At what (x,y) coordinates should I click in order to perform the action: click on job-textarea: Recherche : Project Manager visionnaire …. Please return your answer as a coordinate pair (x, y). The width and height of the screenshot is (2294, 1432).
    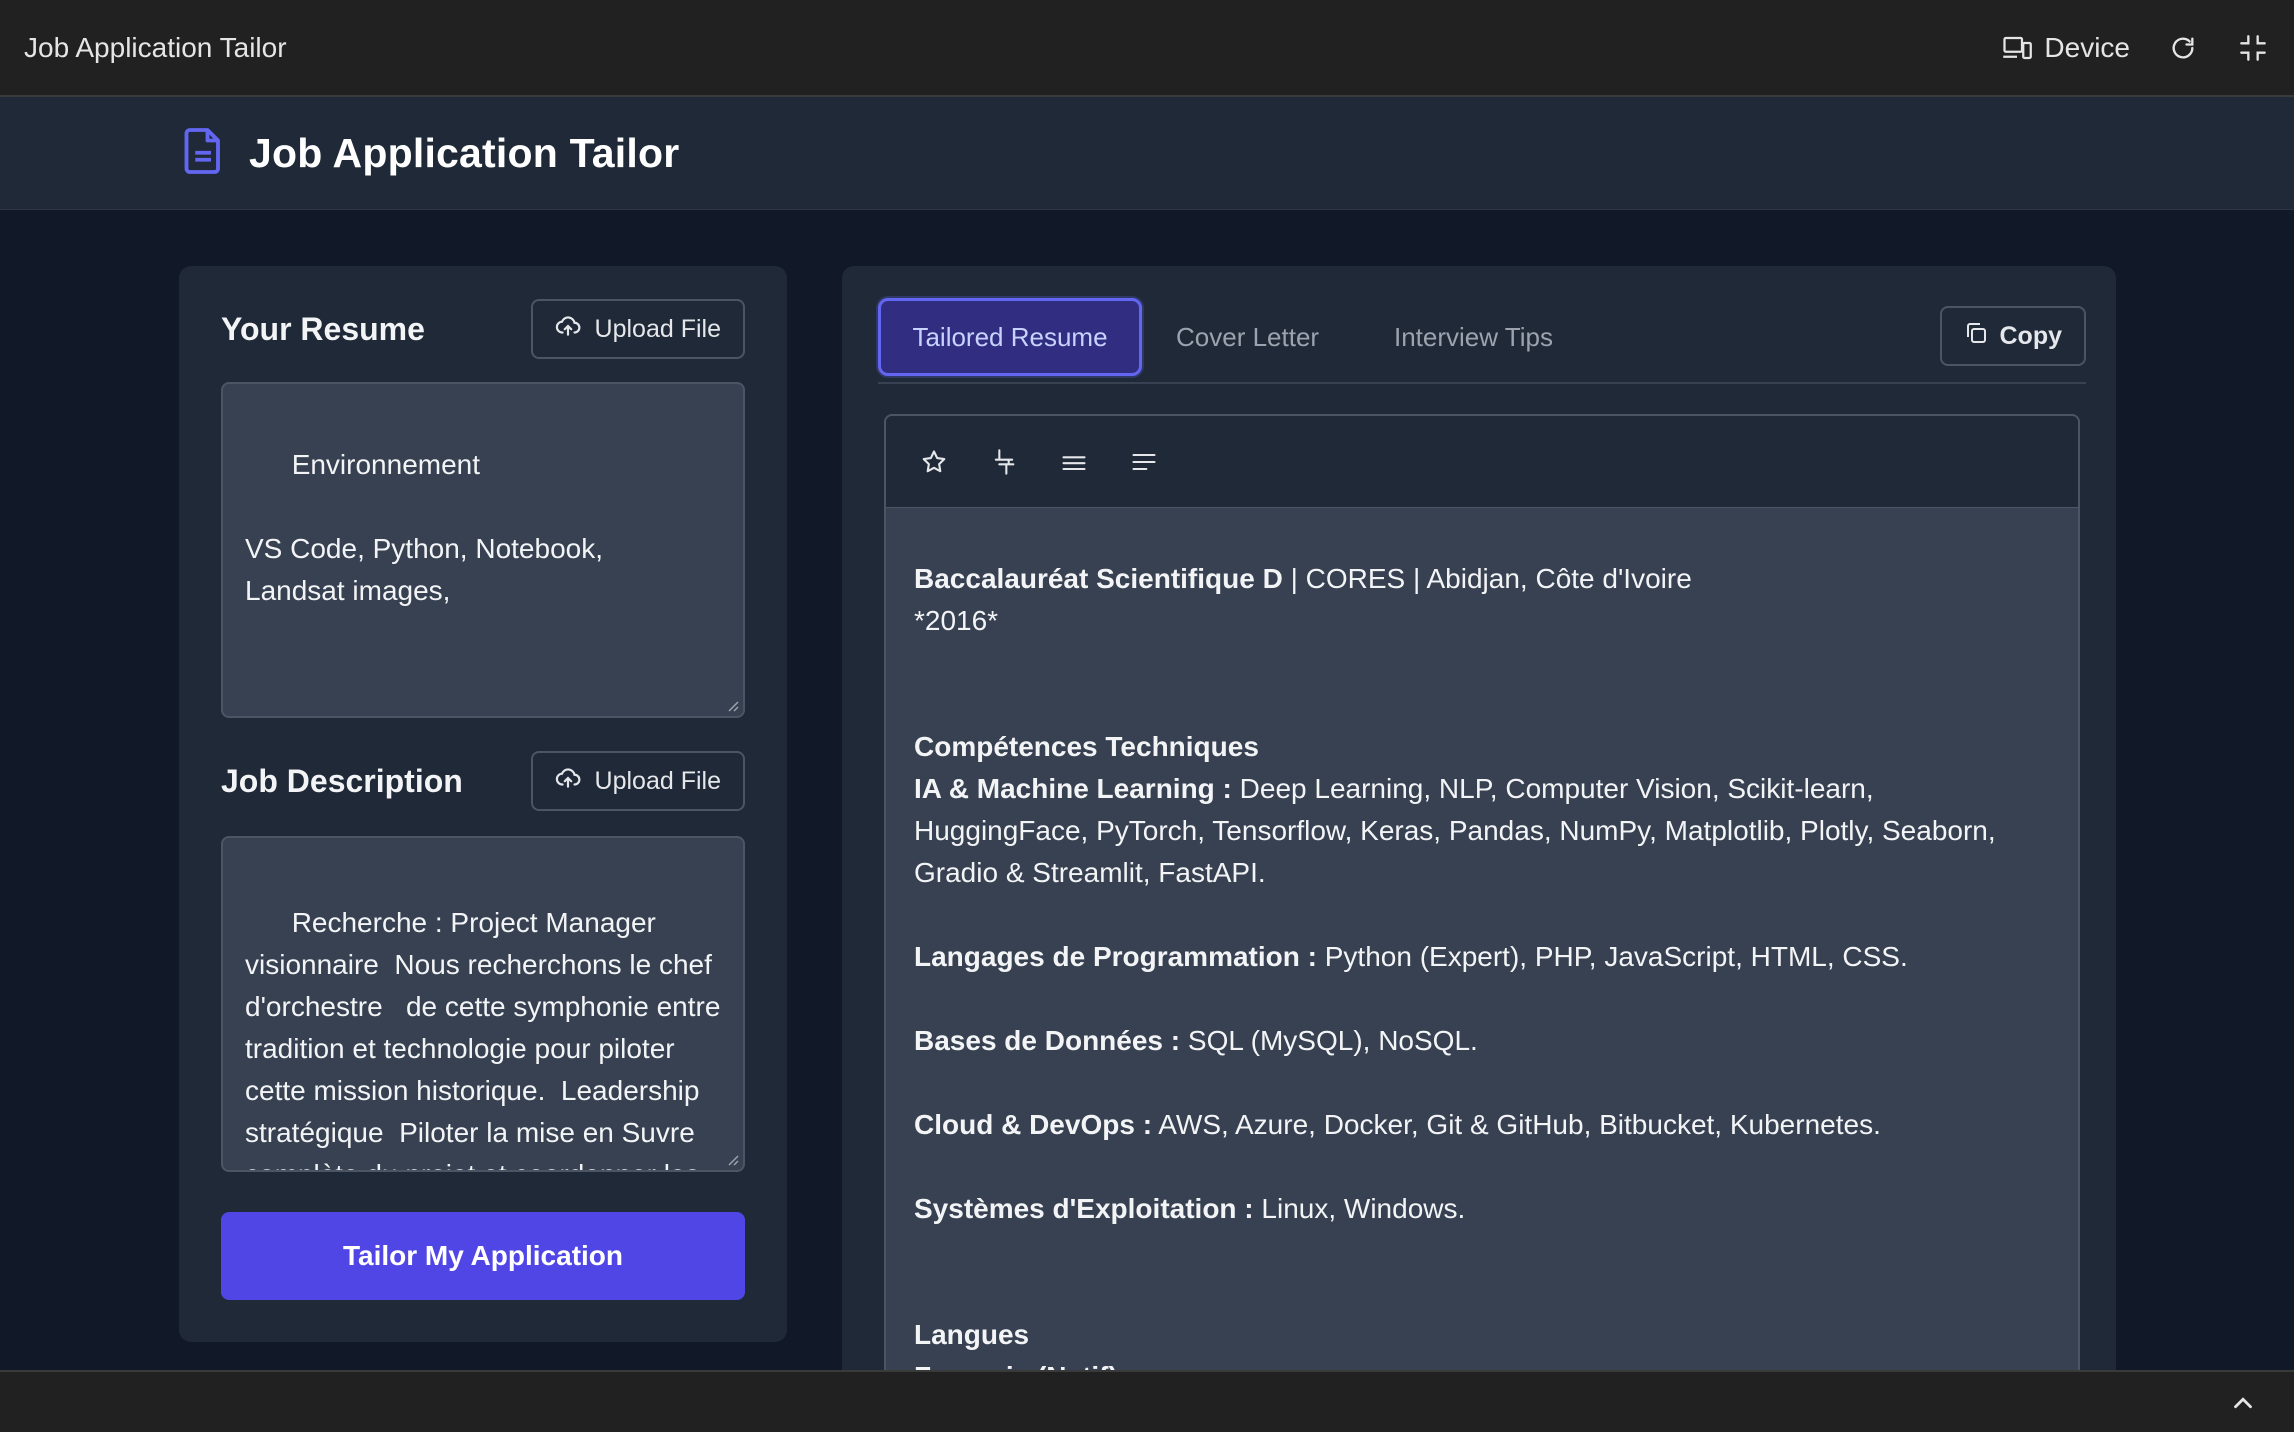
    Looking at the image, I should click on (483, 1004).